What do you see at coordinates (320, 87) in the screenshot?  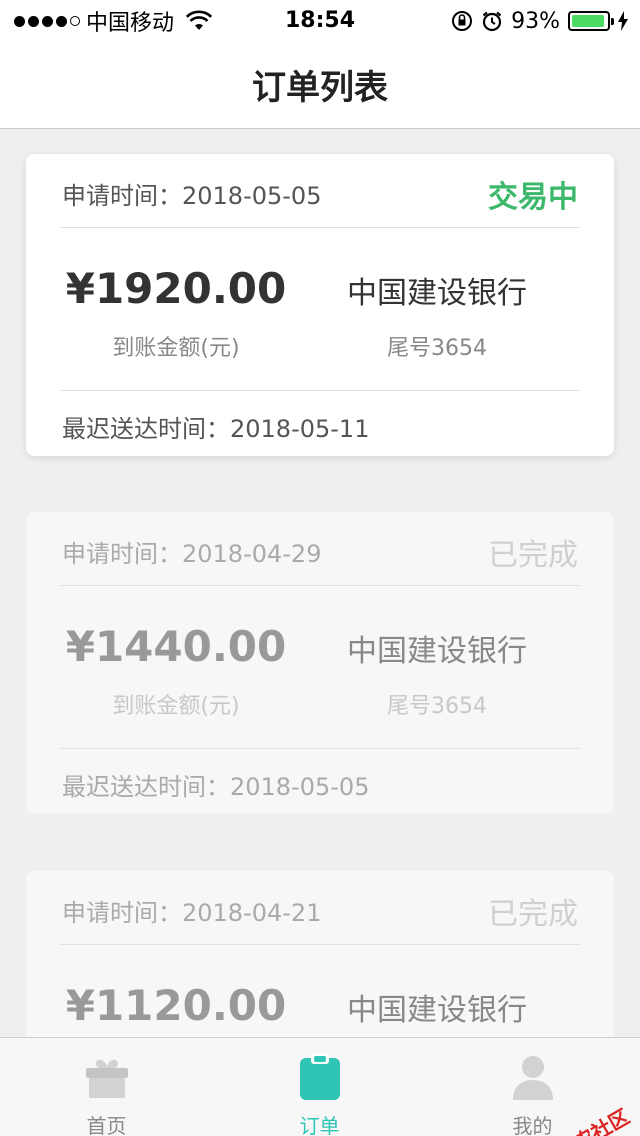 I see `page-title: 订单列表` at bounding box center [320, 87].